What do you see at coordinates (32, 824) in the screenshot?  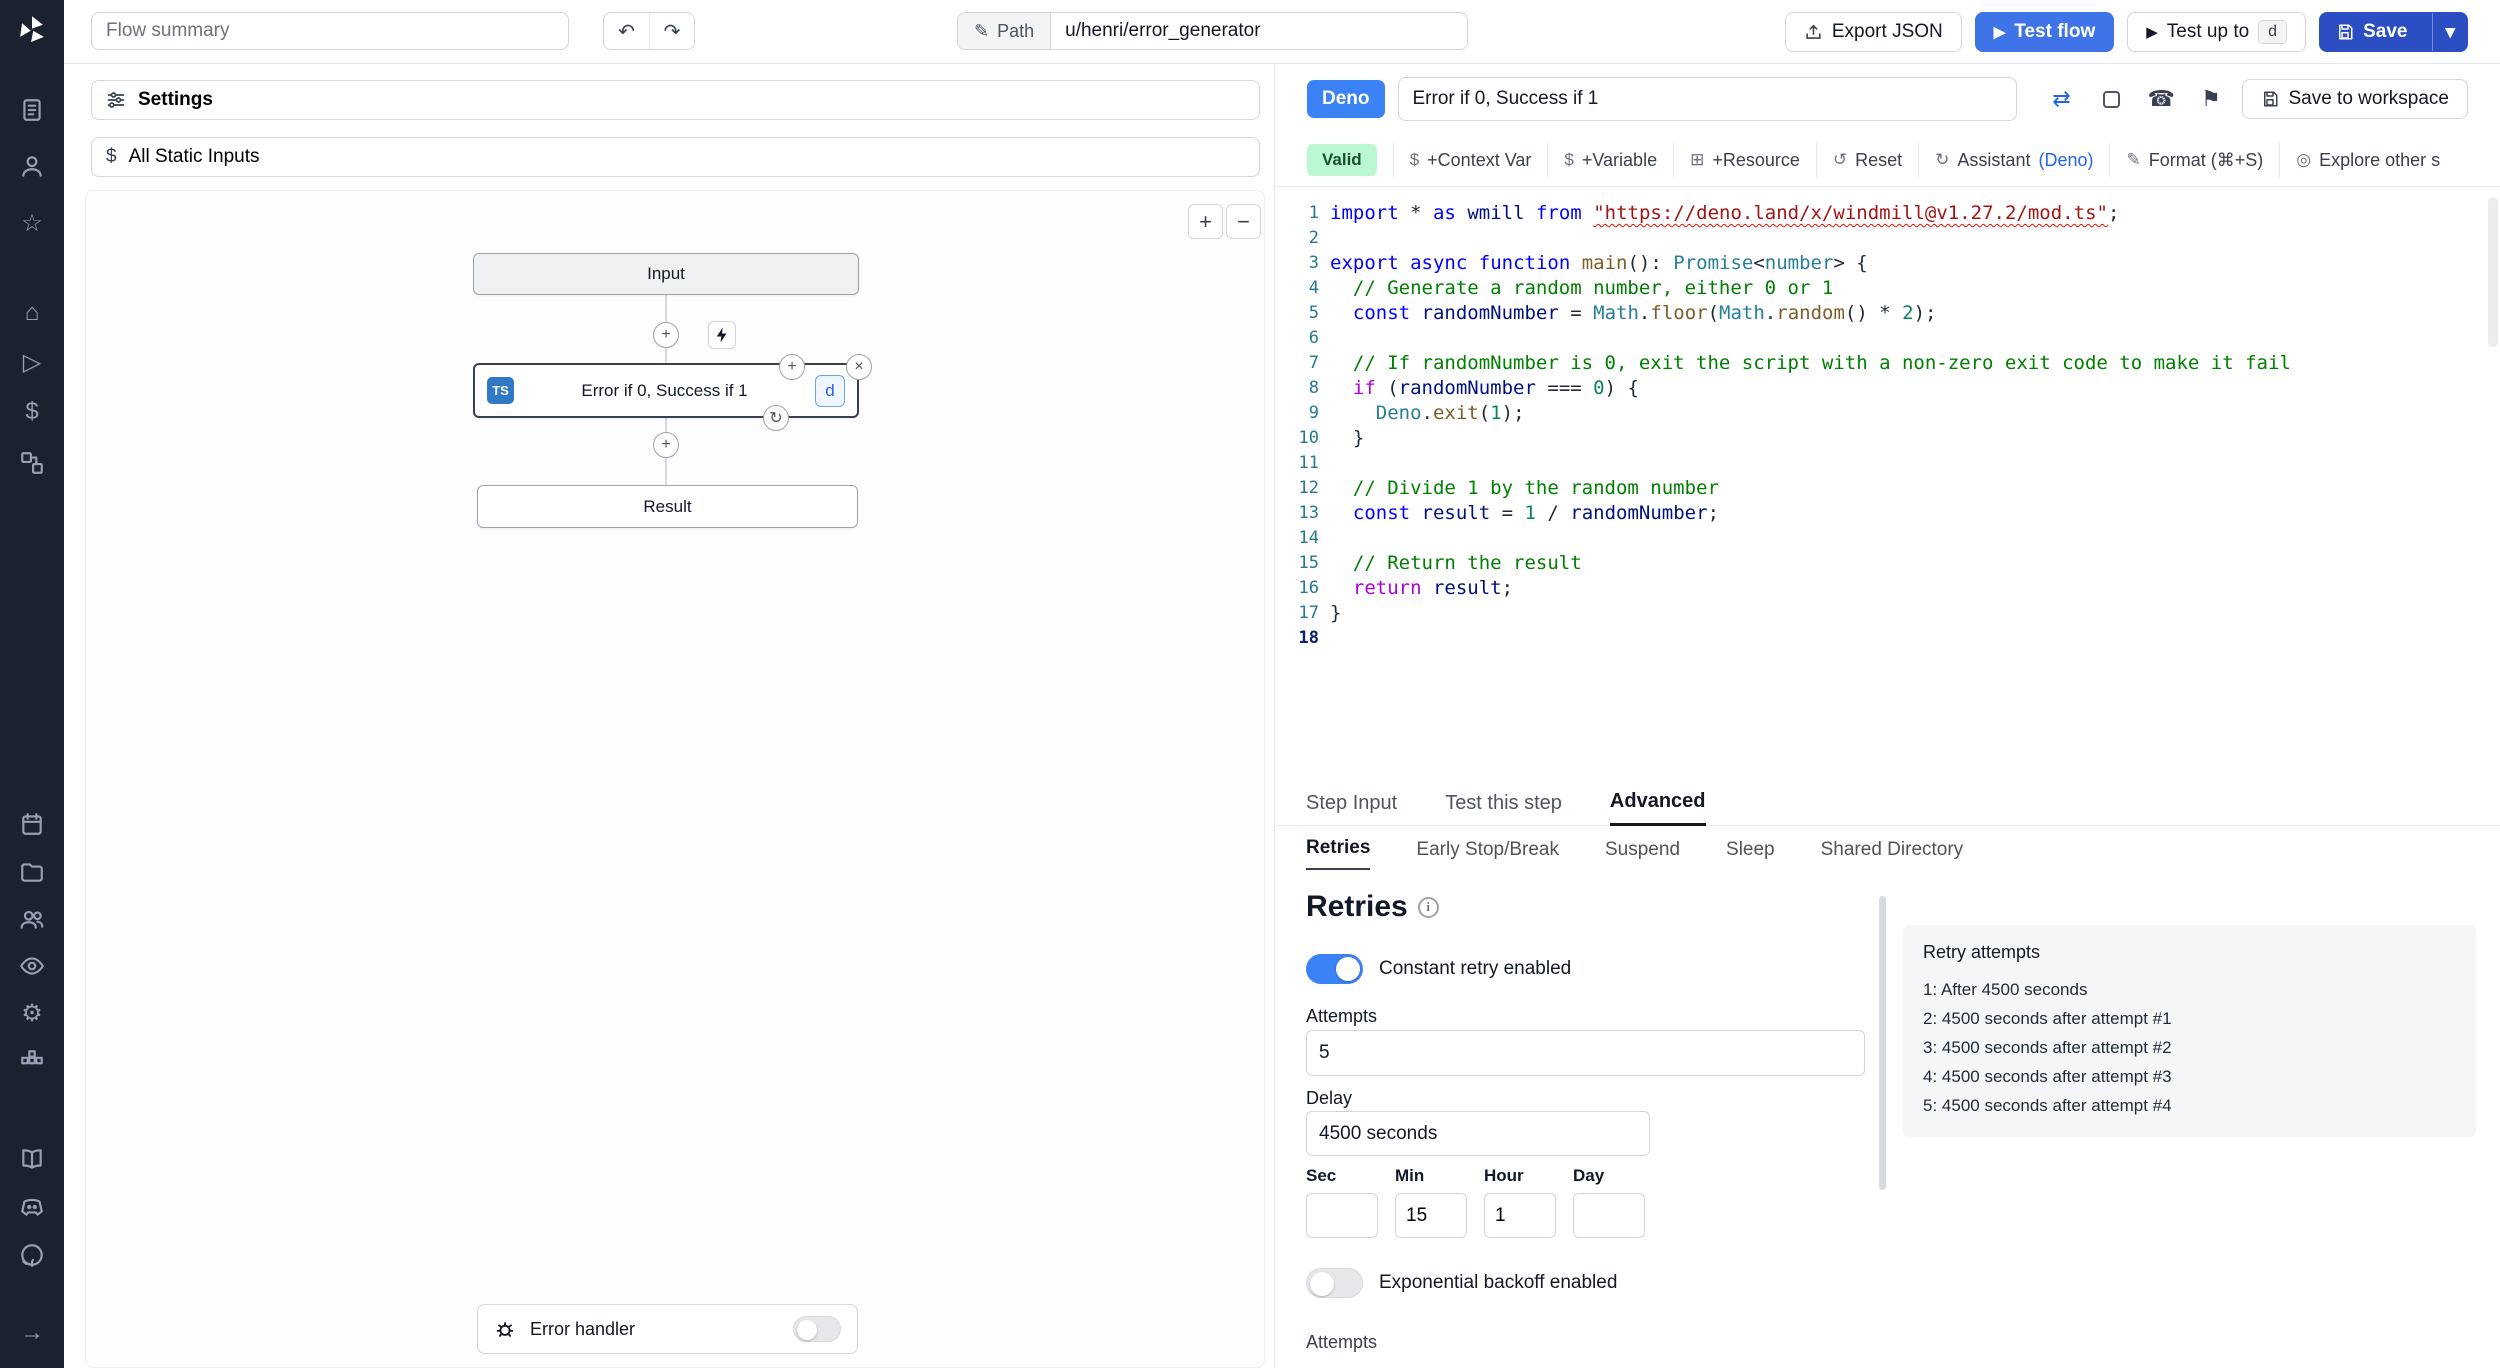 I see `schedules-icon` at bounding box center [32, 824].